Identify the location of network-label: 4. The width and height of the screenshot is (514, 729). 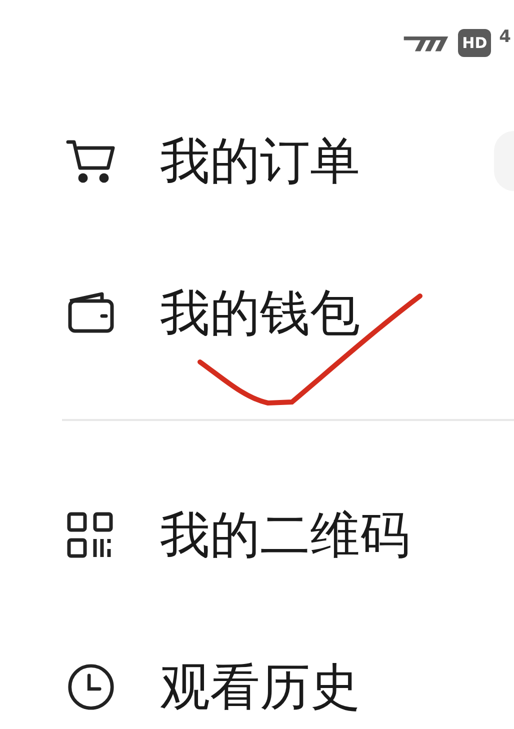
(505, 36).